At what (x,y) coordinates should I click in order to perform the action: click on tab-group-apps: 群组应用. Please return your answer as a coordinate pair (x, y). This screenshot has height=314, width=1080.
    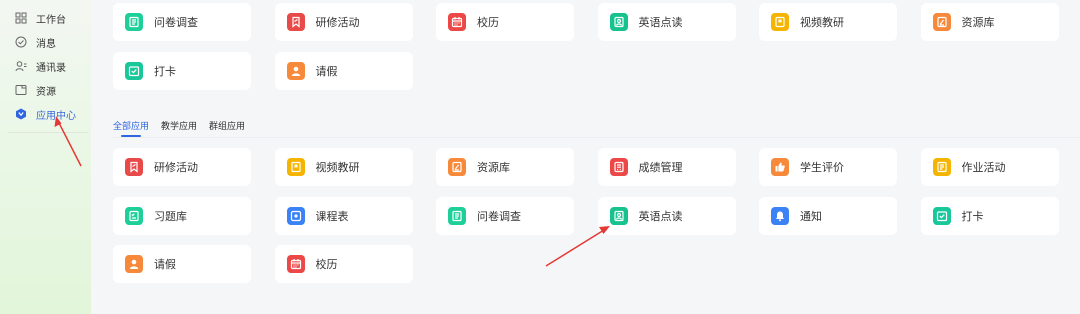
    Looking at the image, I should click on (227, 128).